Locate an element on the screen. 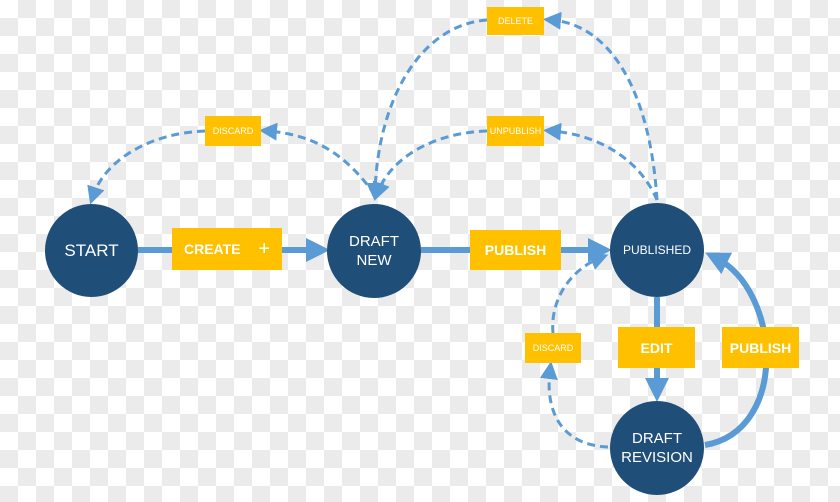 The width and height of the screenshot is (840, 502). edit-text: EDIT is located at coordinates (656, 347).